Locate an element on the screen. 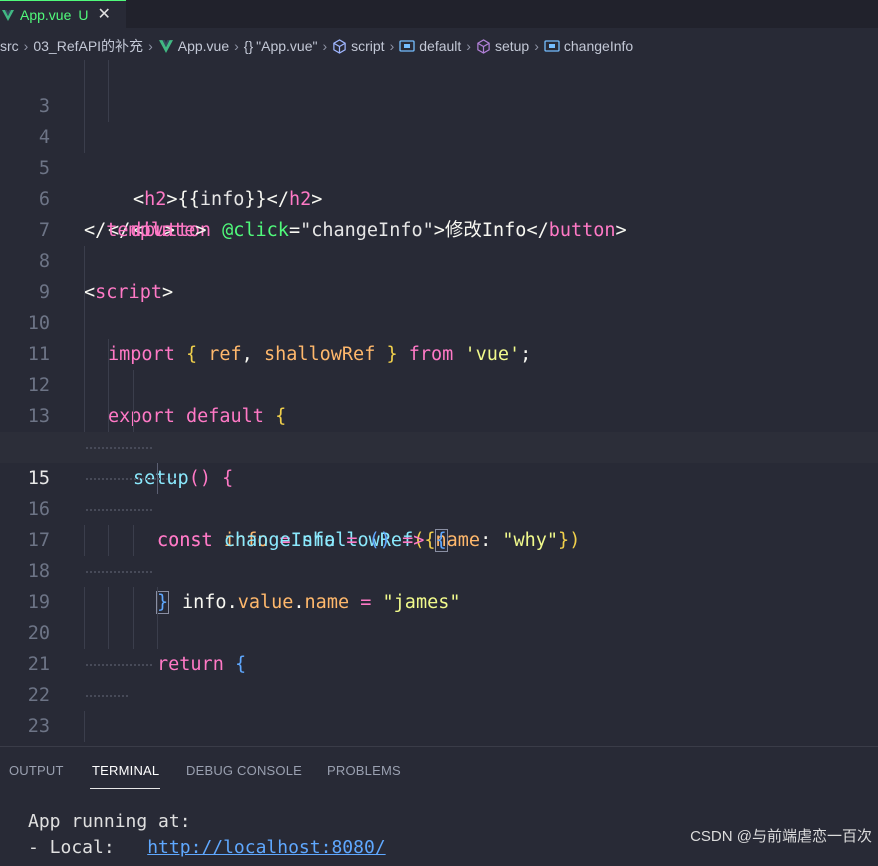  code-line: 18 is located at coordinates (439, 553).